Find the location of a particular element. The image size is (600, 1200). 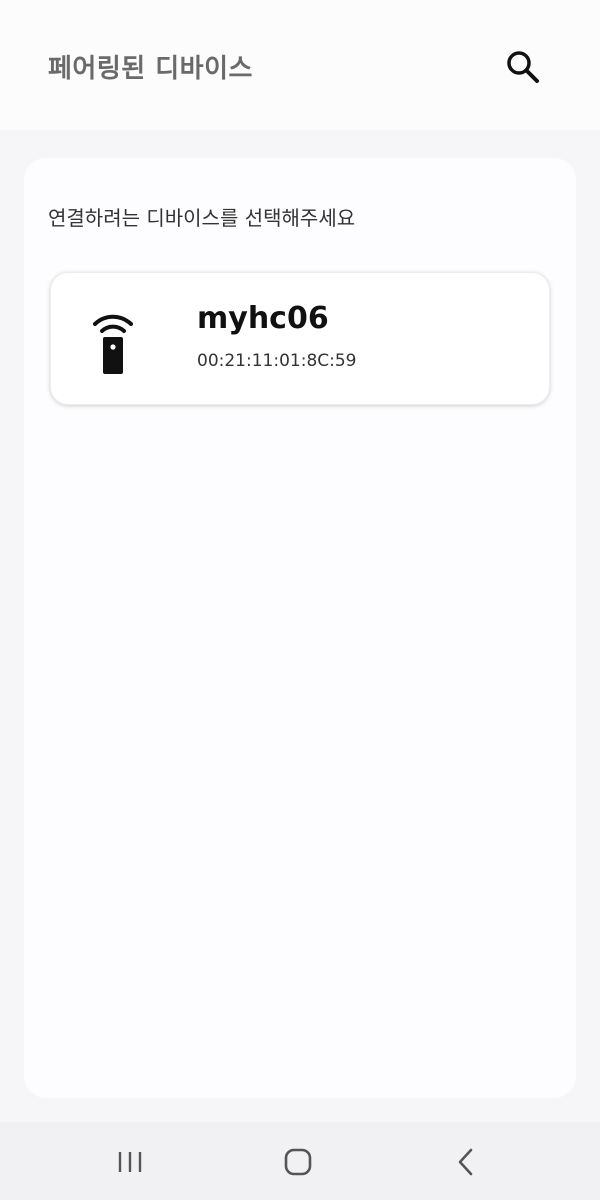

wireless-remote-icon is located at coordinates (113, 344).